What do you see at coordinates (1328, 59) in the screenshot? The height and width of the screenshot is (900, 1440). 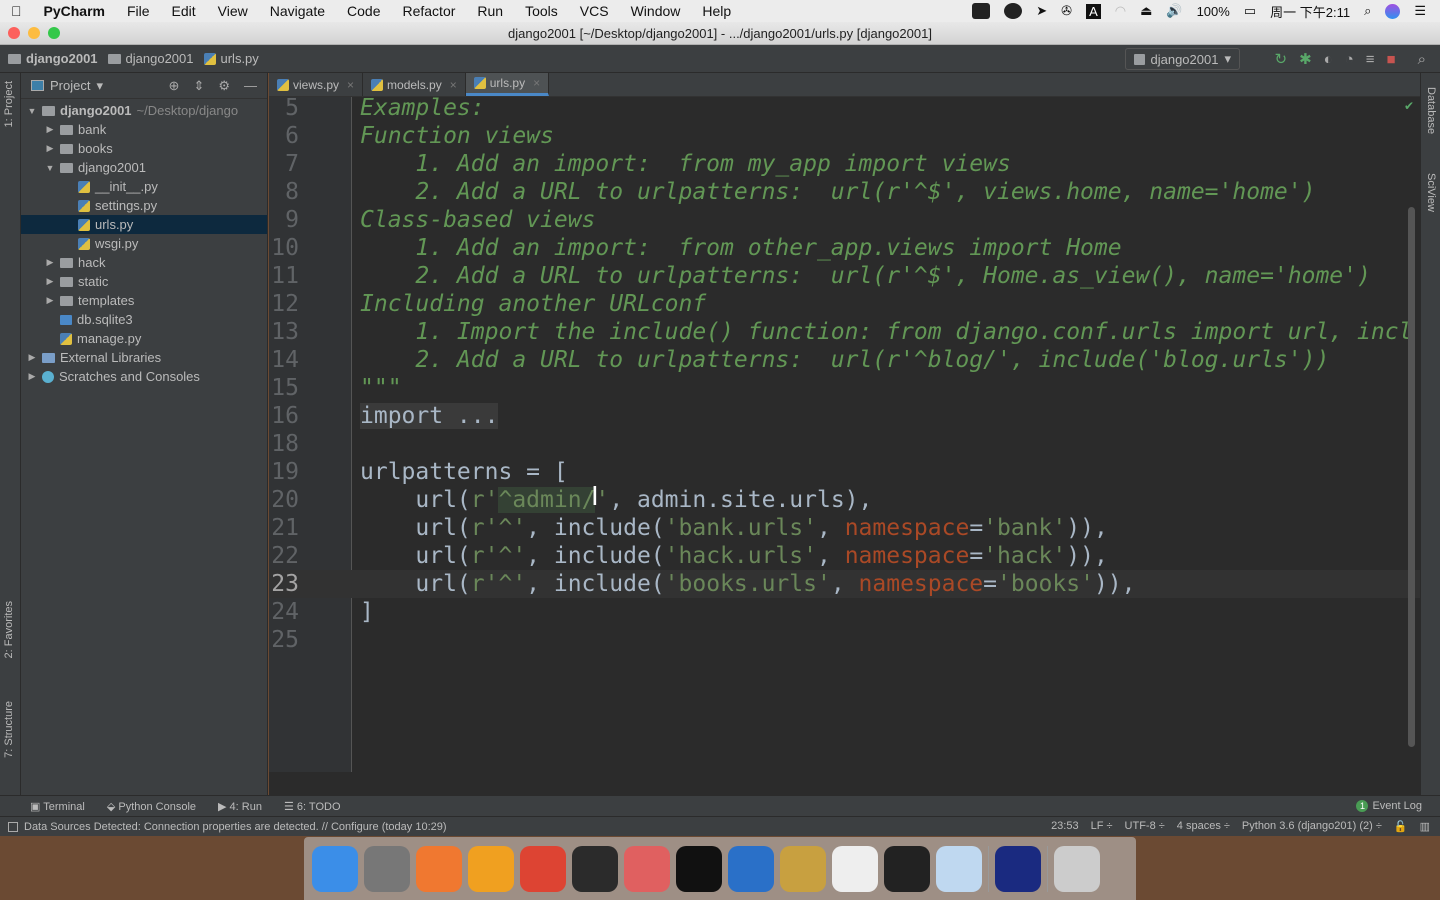 I see `coverage-icon: ◐` at bounding box center [1328, 59].